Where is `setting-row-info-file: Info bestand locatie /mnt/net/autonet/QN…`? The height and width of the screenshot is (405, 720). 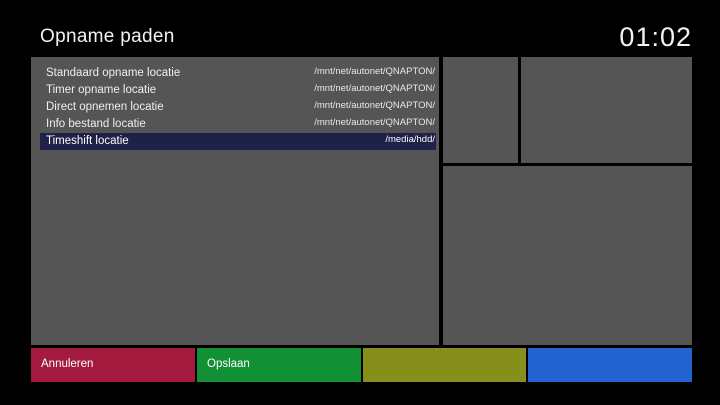
setting-row-info-file: Info bestand locatie /mnt/net/autonet/QN… is located at coordinates (238, 124).